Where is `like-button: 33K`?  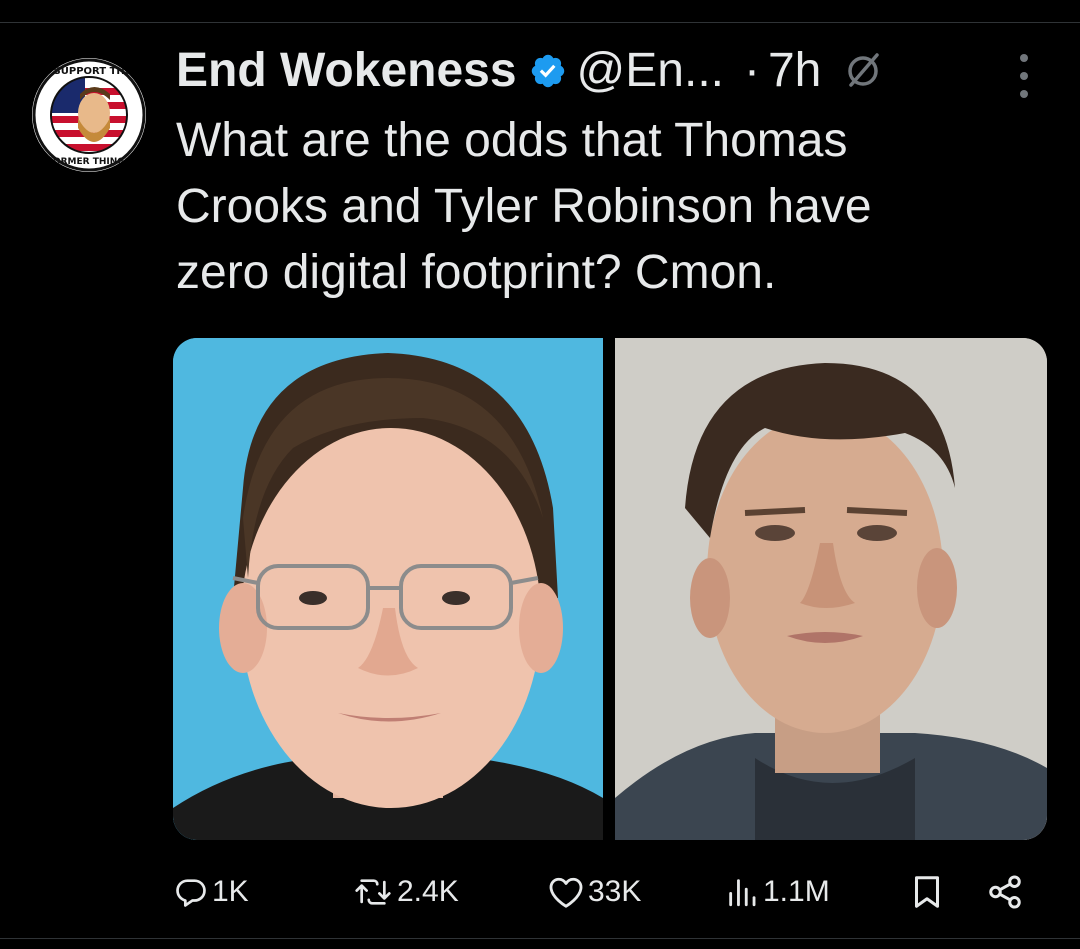
like-button: 33K is located at coordinates (594, 892).